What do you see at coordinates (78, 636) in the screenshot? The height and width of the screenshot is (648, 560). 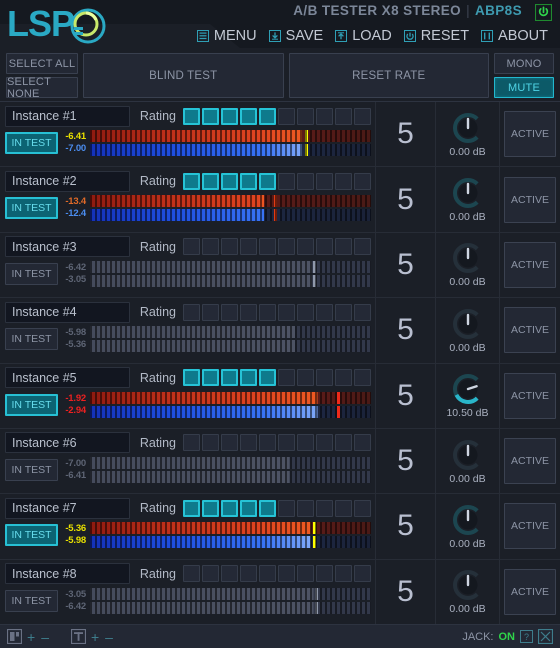 I see `text-size-icon` at bounding box center [78, 636].